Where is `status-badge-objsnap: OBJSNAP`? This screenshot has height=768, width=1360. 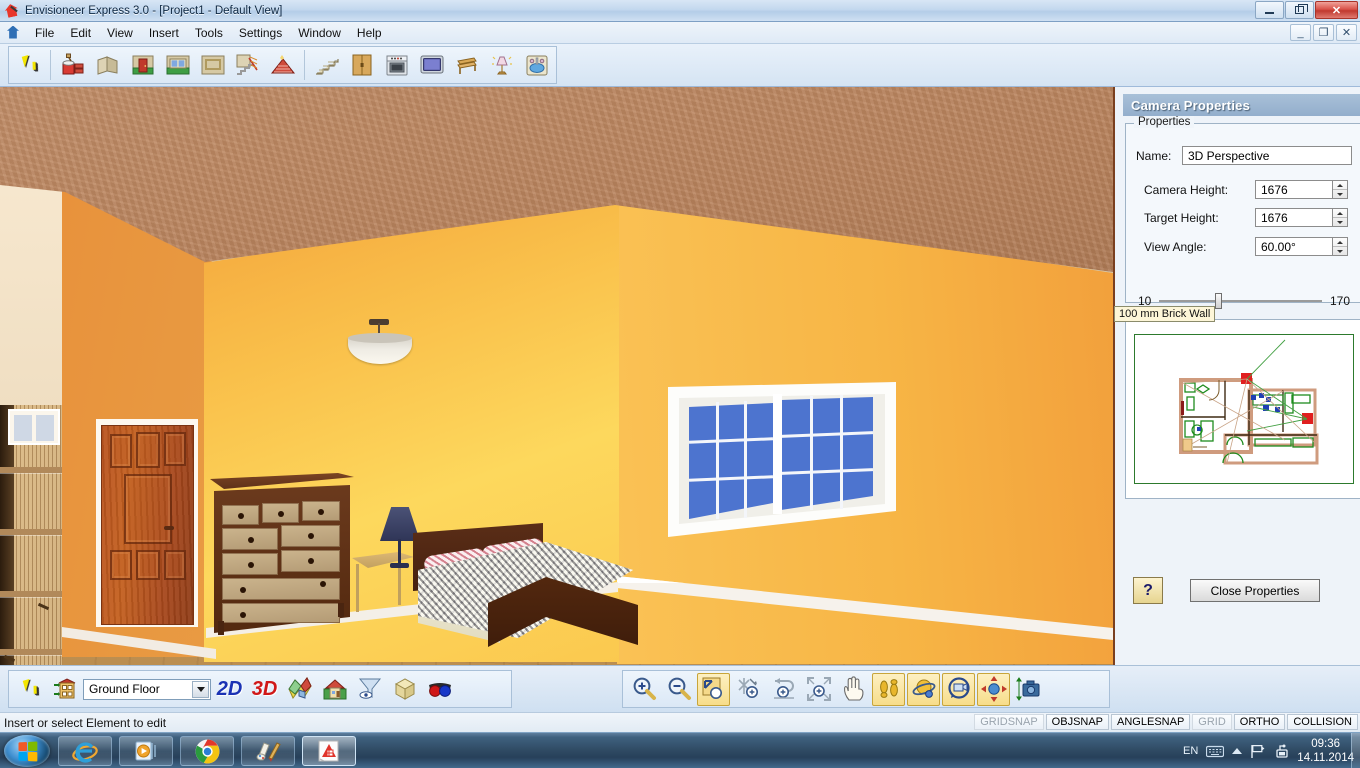
status-badge-objsnap: OBJSNAP is located at coordinates (1077, 722).